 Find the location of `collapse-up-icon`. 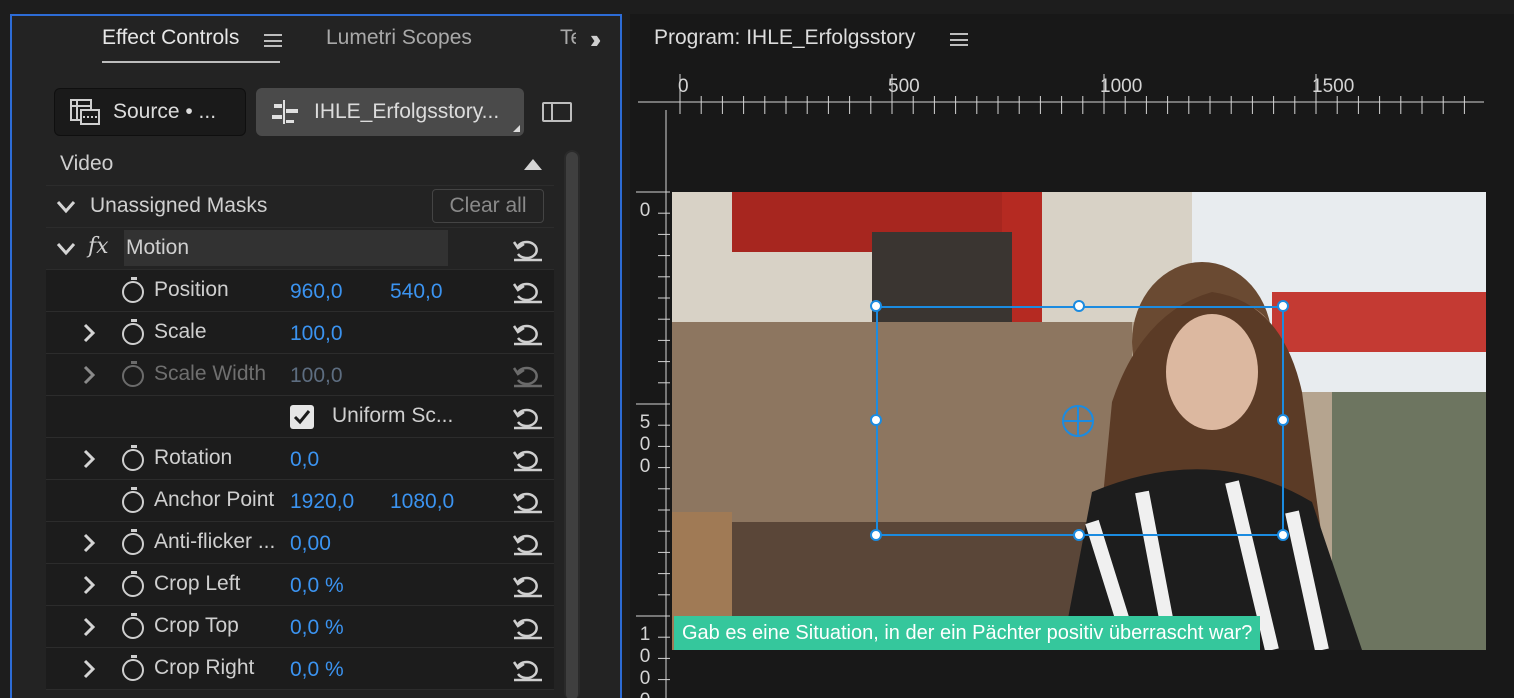

collapse-up-icon is located at coordinates (533, 164).